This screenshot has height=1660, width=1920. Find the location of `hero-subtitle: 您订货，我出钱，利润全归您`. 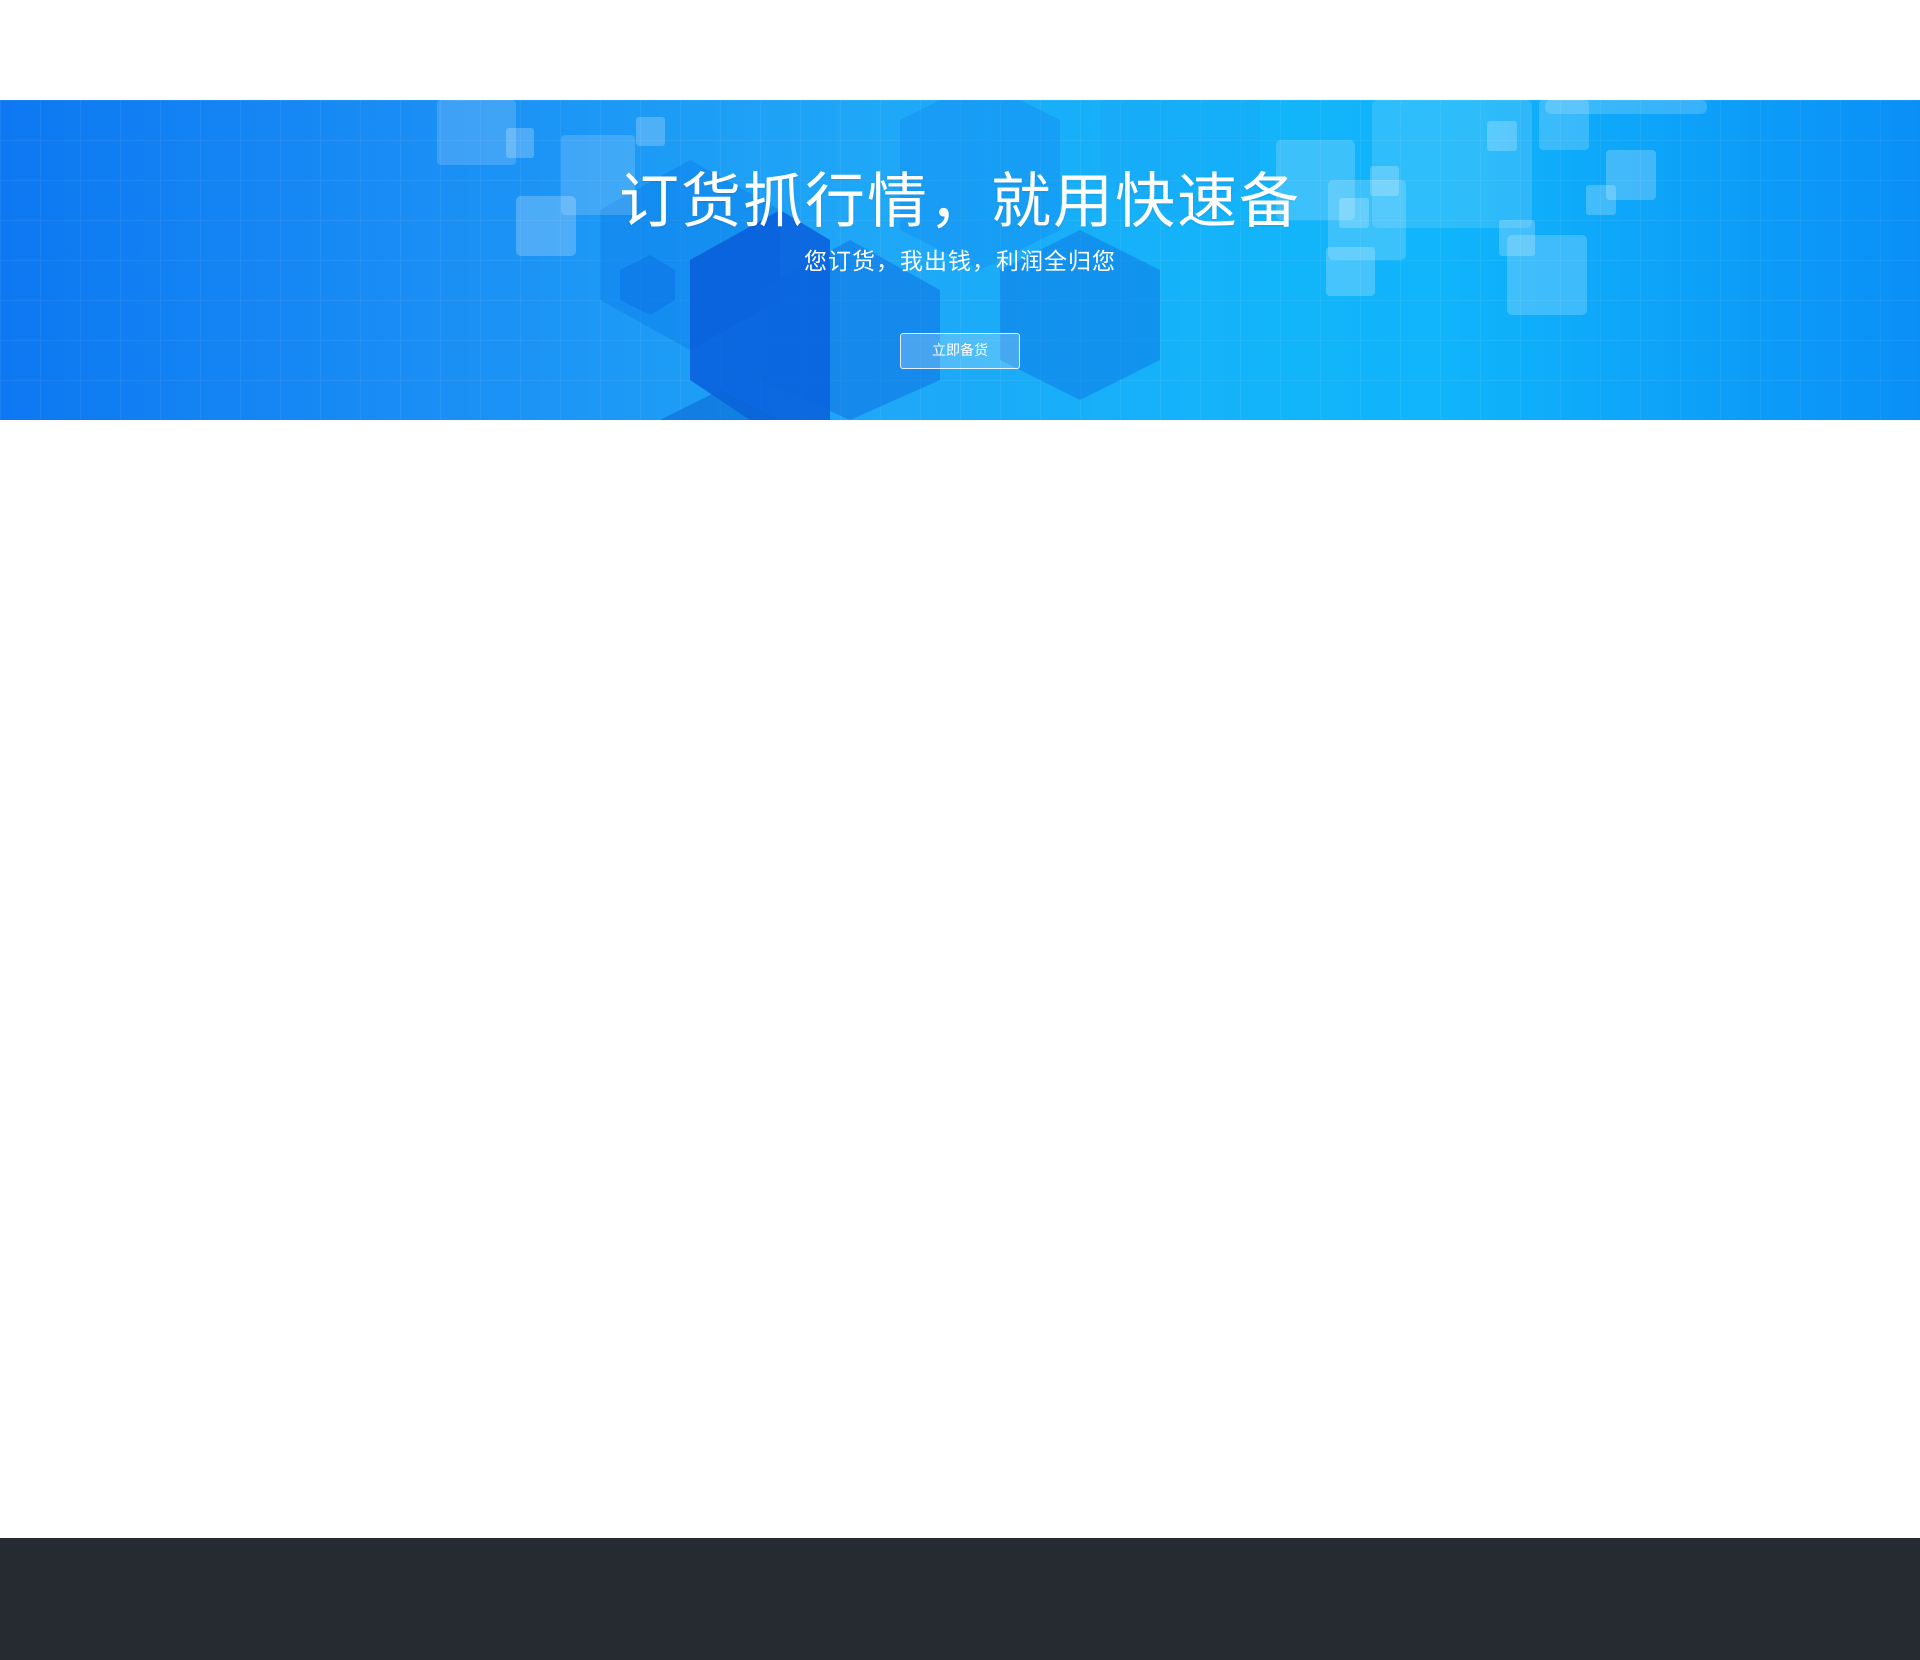

hero-subtitle: 您订货，我出钱，利润全归您 is located at coordinates (960, 262).